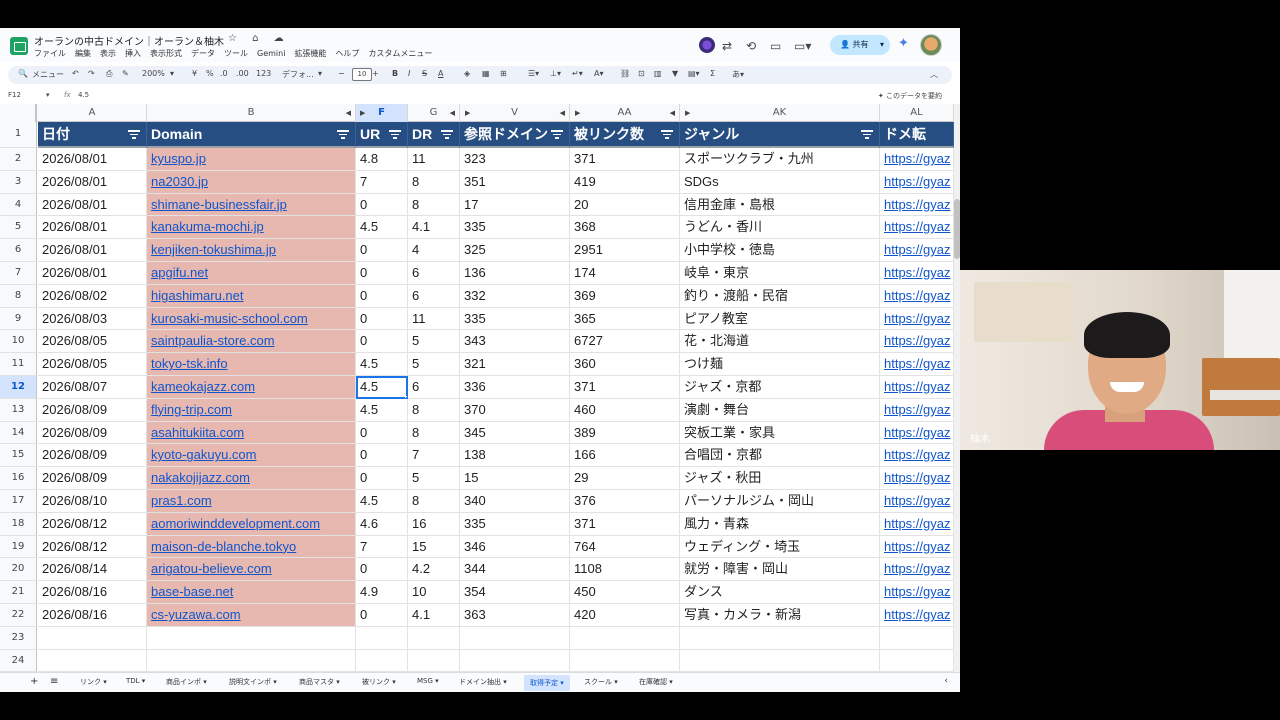 The image size is (1280, 720). I want to click on row-number: 2, so click(18, 159).